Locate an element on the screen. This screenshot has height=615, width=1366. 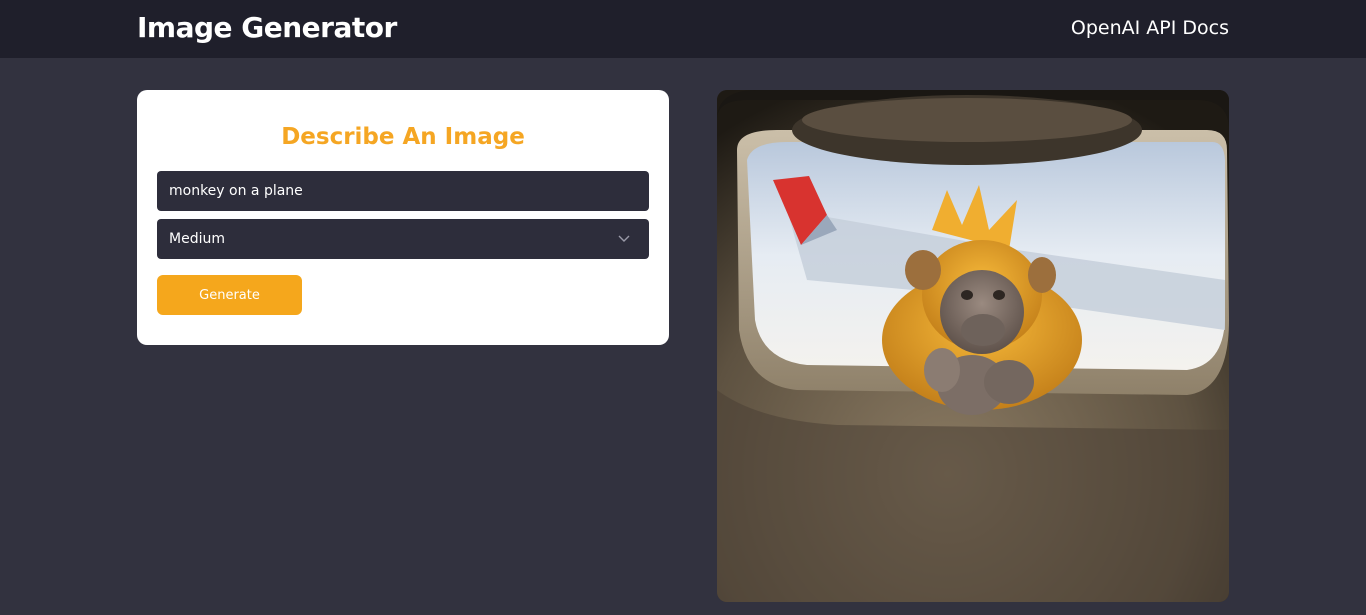
app-title: Image Generator is located at coordinates (267, 27).